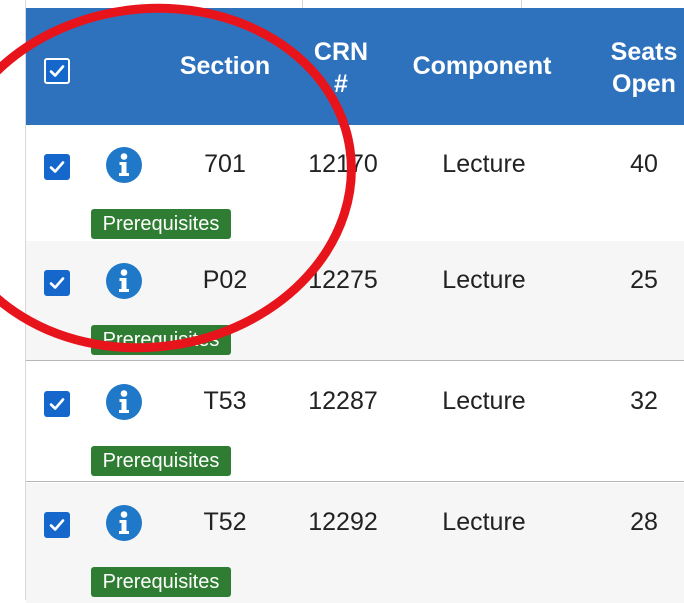  What do you see at coordinates (341, 68) in the screenshot?
I see `header-crn: CRN #` at bounding box center [341, 68].